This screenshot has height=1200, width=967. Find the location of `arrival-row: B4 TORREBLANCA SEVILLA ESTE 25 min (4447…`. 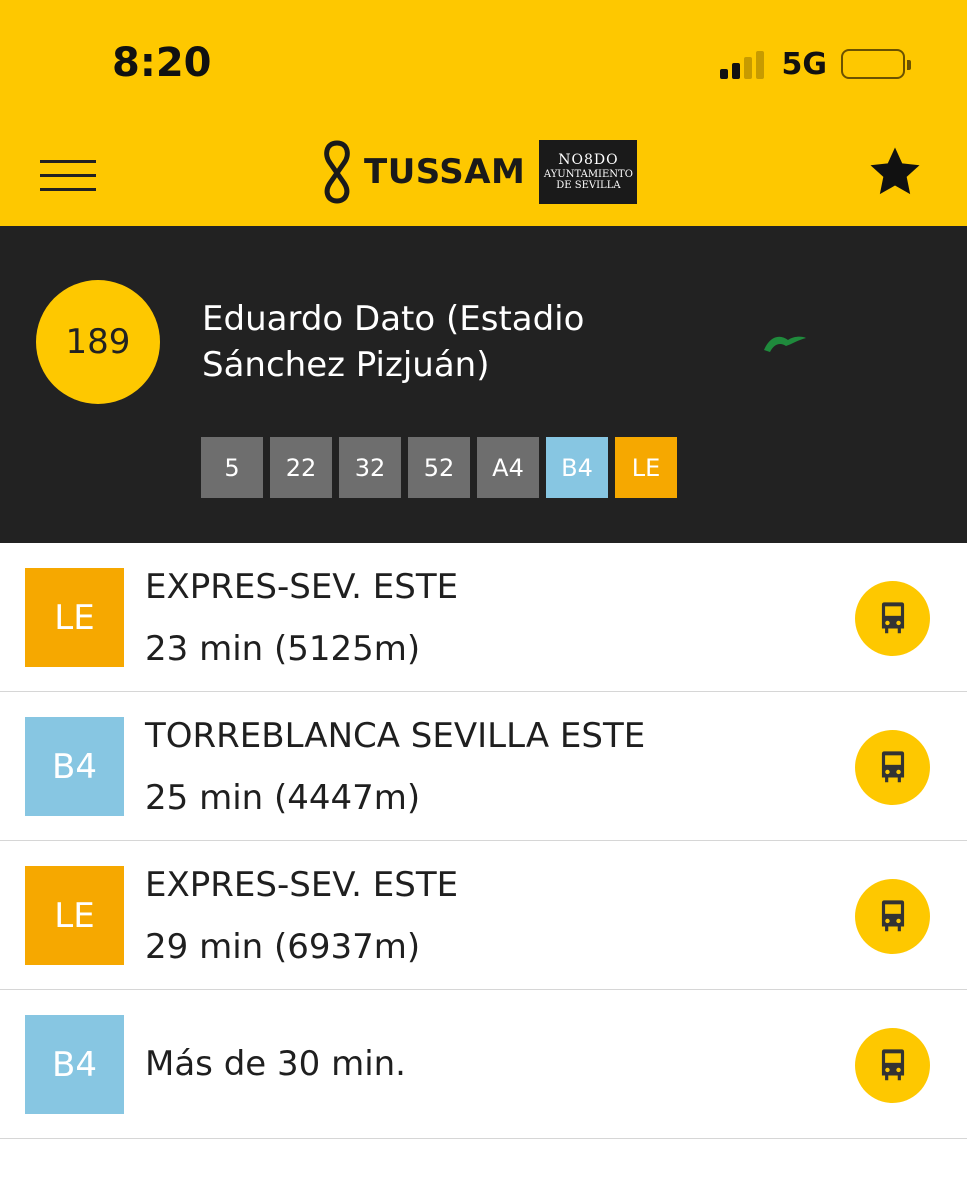

arrival-row: B4 TORREBLANCA SEVILLA ESTE 25 min (4447… is located at coordinates (483, 766).